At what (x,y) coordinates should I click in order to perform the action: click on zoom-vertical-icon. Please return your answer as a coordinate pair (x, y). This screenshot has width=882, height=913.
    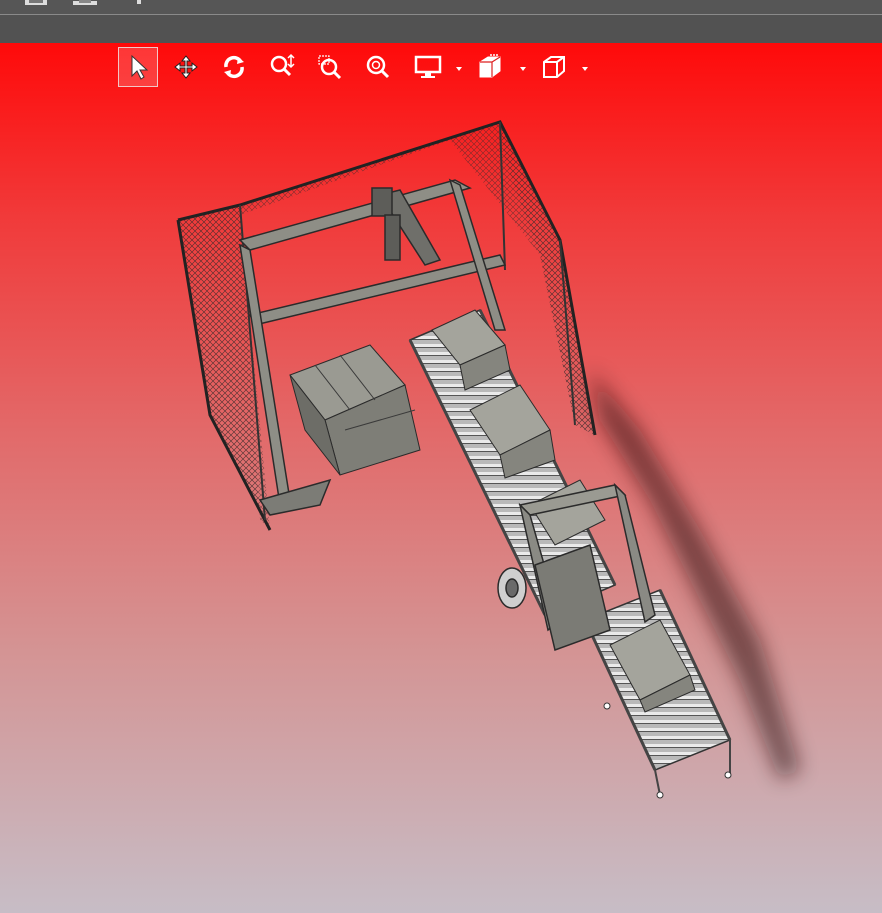
    Looking at the image, I should click on (282, 65).